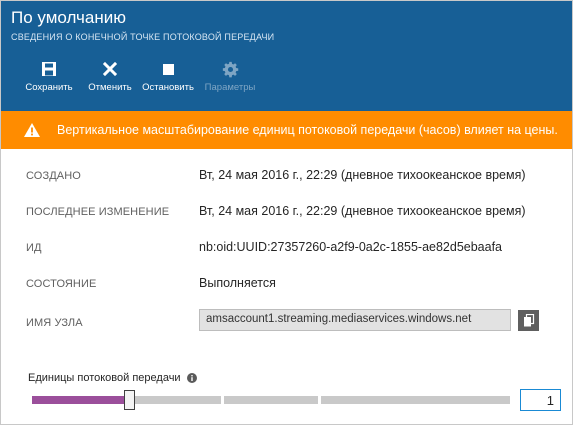 Image resolution: width=573 pixels, height=425 pixels. I want to click on modified-label: ПОСЛЕДНЕЕ ИЗМЕНЕНИЕ, so click(98, 212).